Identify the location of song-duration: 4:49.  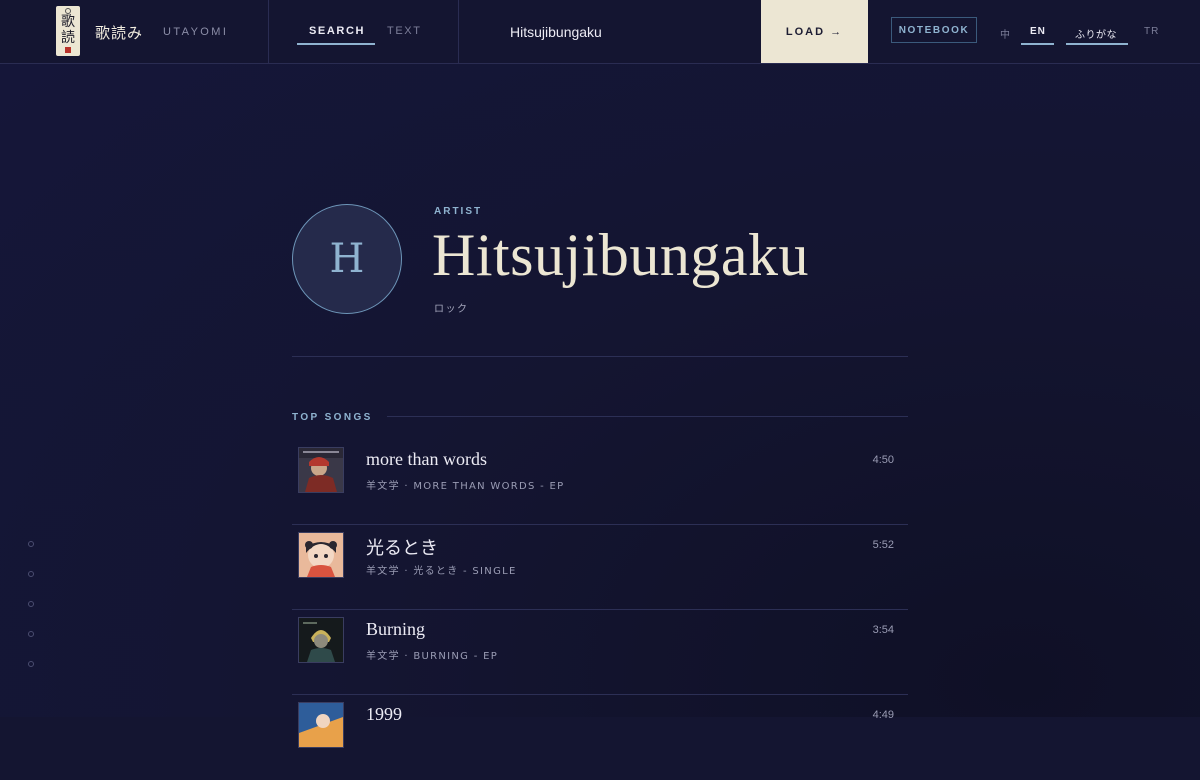
(883, 715).